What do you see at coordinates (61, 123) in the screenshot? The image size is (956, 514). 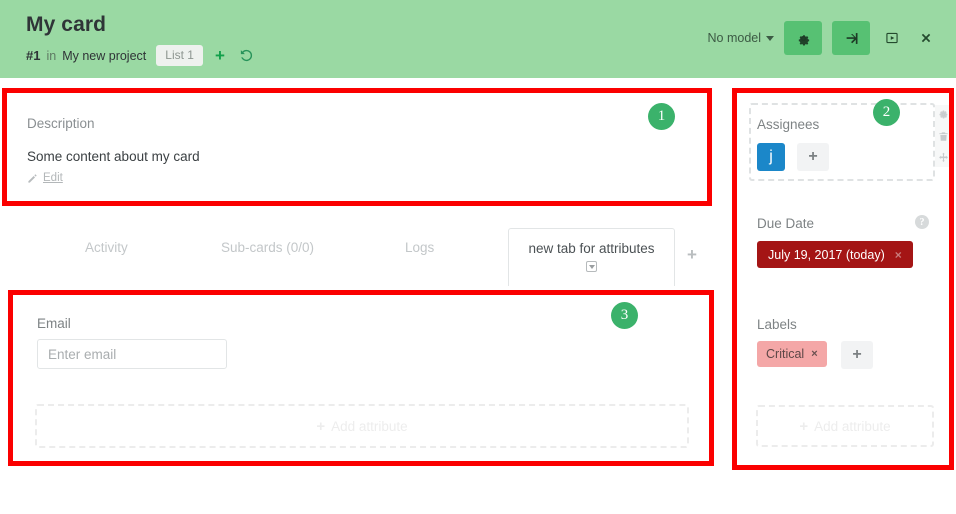 I see `description-label: Description` at bounding box center [61, 123].